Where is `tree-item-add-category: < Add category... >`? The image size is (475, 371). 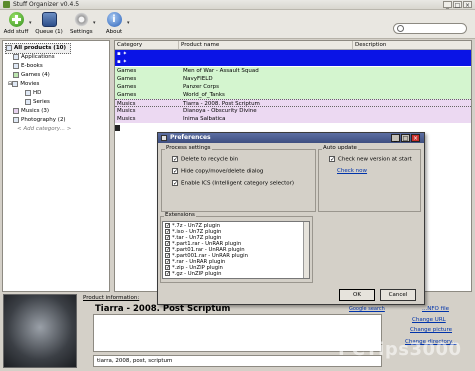
tree-item-add-category: < Add category... > is located at coordinates (44, 129).